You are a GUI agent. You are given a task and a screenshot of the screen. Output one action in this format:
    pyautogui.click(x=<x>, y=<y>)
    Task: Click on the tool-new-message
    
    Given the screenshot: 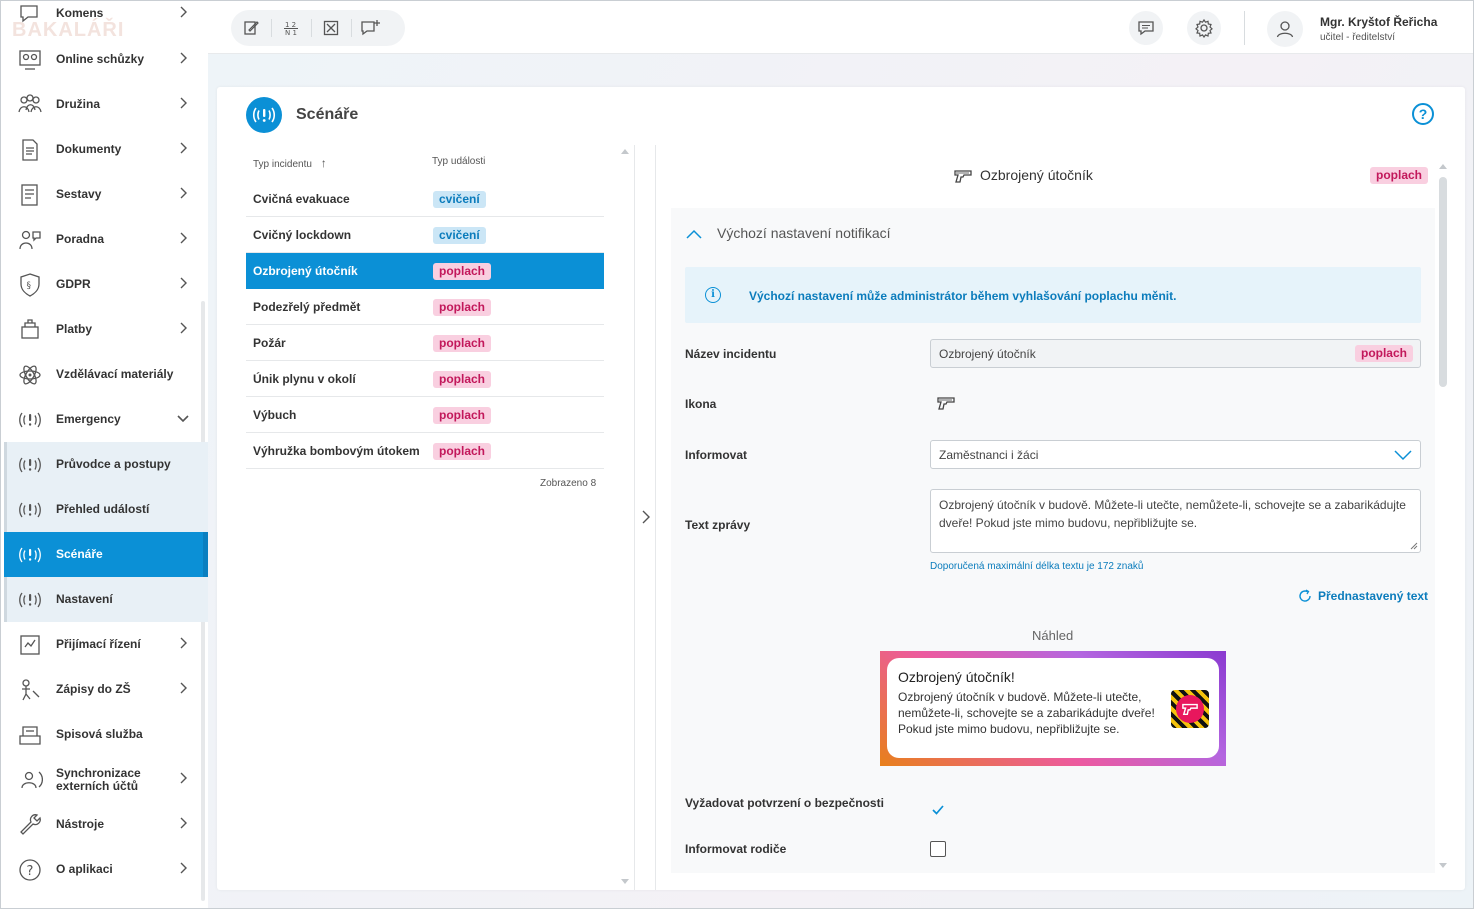 What is the action you would take?
    pyautogui.click(x=371, y=28)
    